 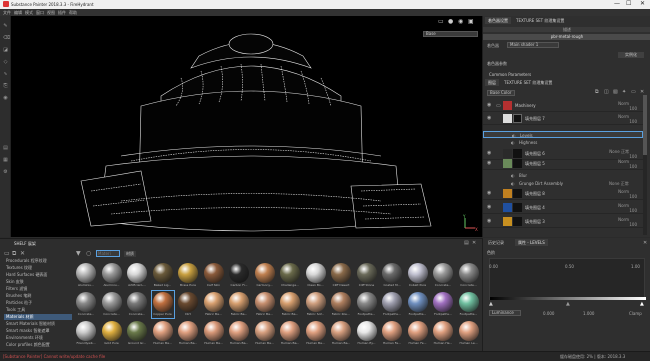 I want to click on output-low: 0.000, so click(x=548, y=313).